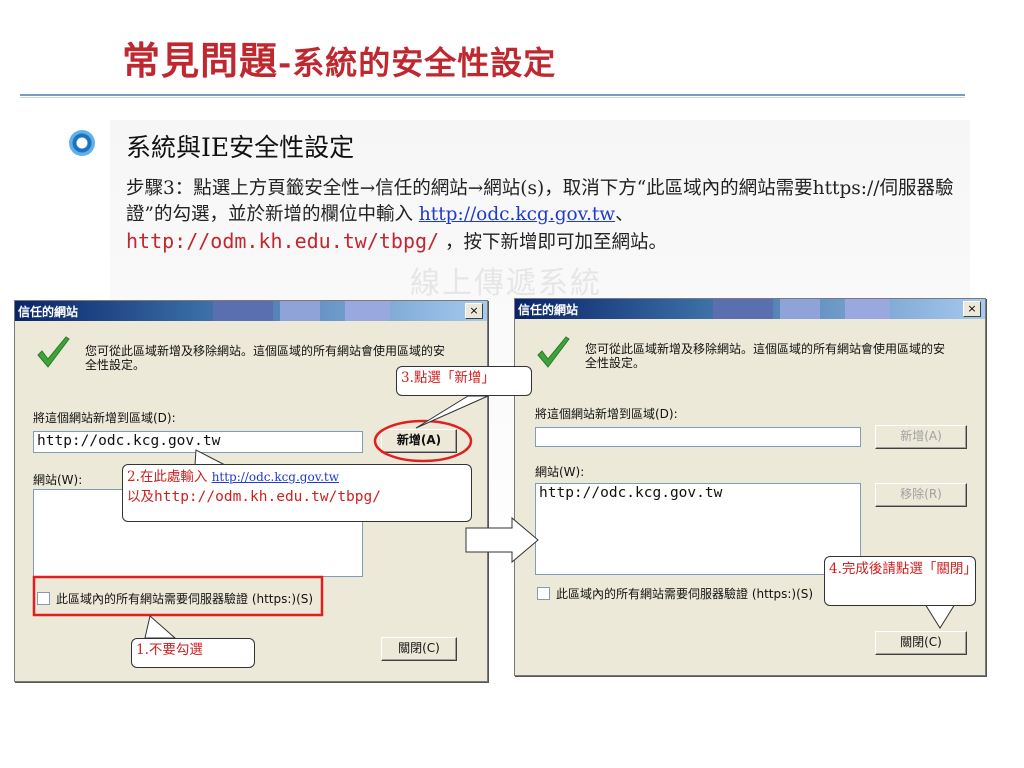 The height and width of the screenshot is (768, 1024). I want to click on callout-3: 3.點選「新增」, so click(464, 381).